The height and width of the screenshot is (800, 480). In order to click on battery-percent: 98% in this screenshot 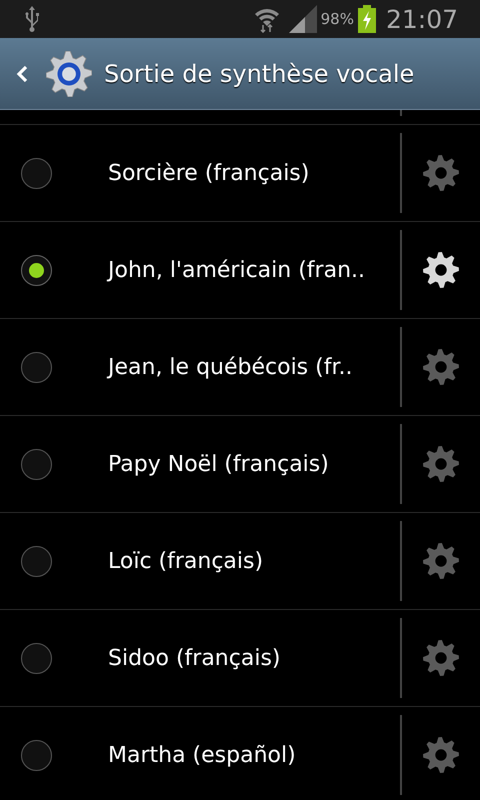, I will do `click(337, 19)`.